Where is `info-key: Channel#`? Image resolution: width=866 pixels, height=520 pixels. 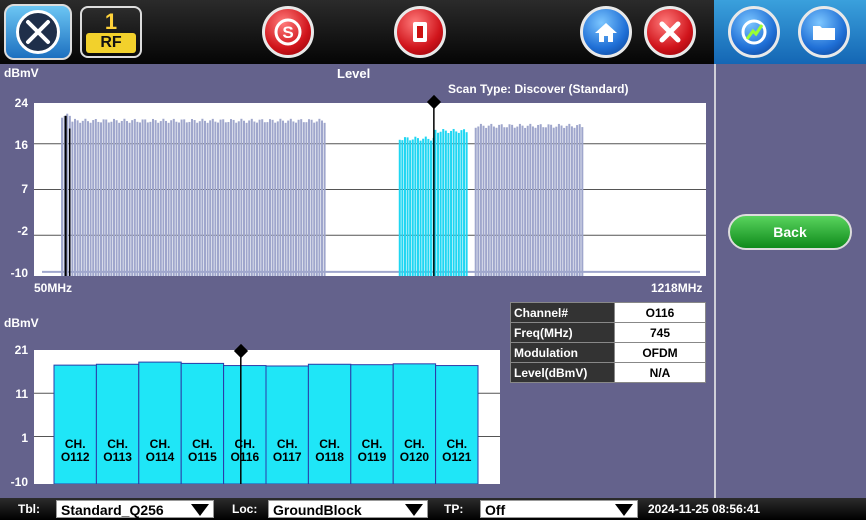
info-key: Channel# is located at coordinates (562, 312).